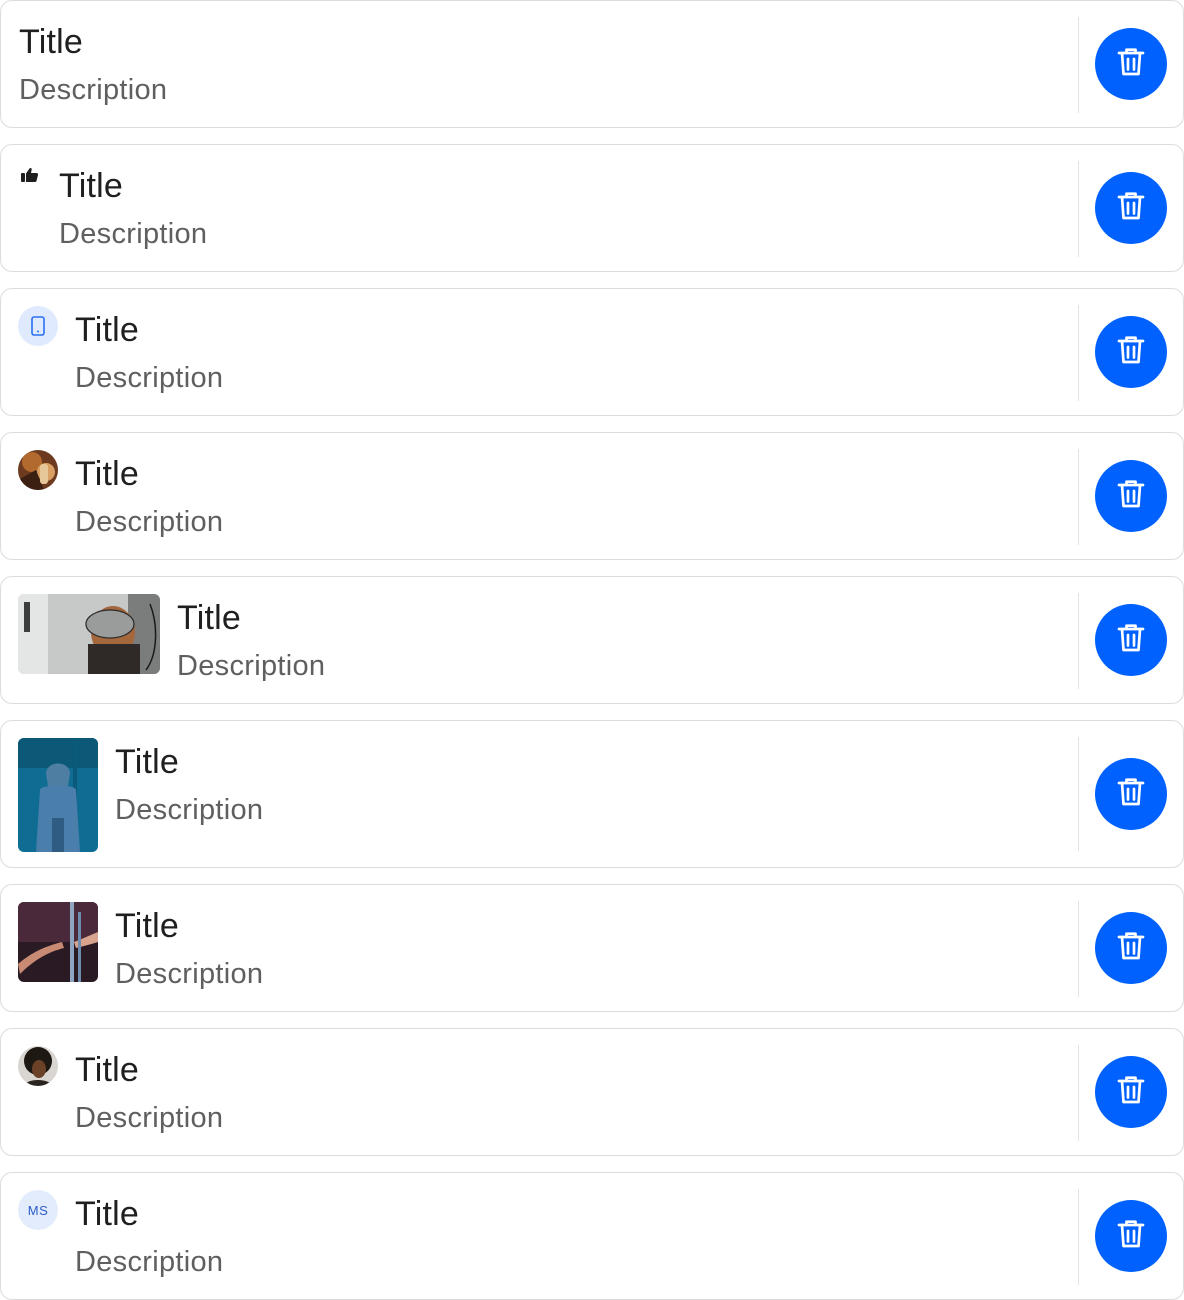  Describe the element at coordinates (38, 326) in the screenshot. I see `mobile-icon` at that location.